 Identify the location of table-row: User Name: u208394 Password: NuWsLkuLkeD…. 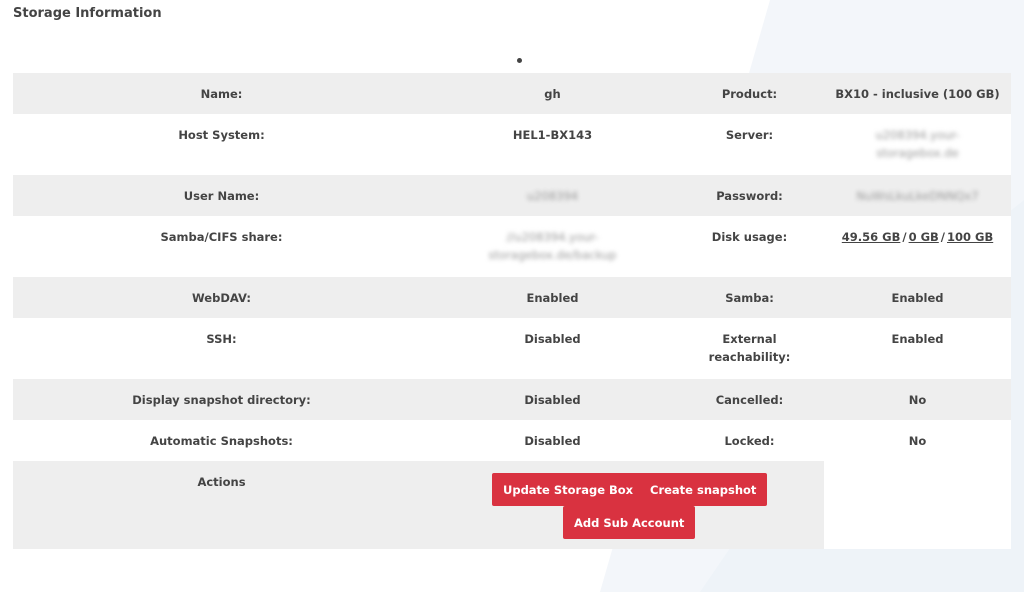
(512, 195).